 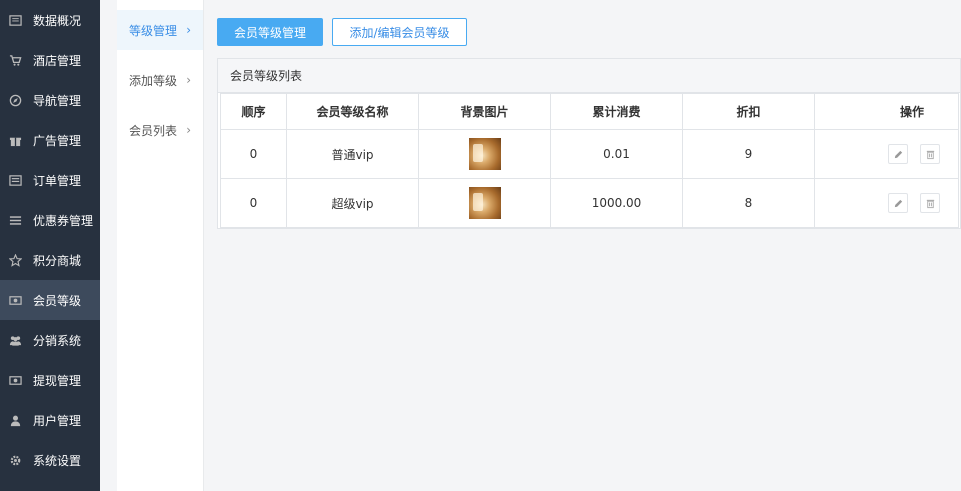 I want to click on cell-spend: 0.01, so click(x=616, y=154).